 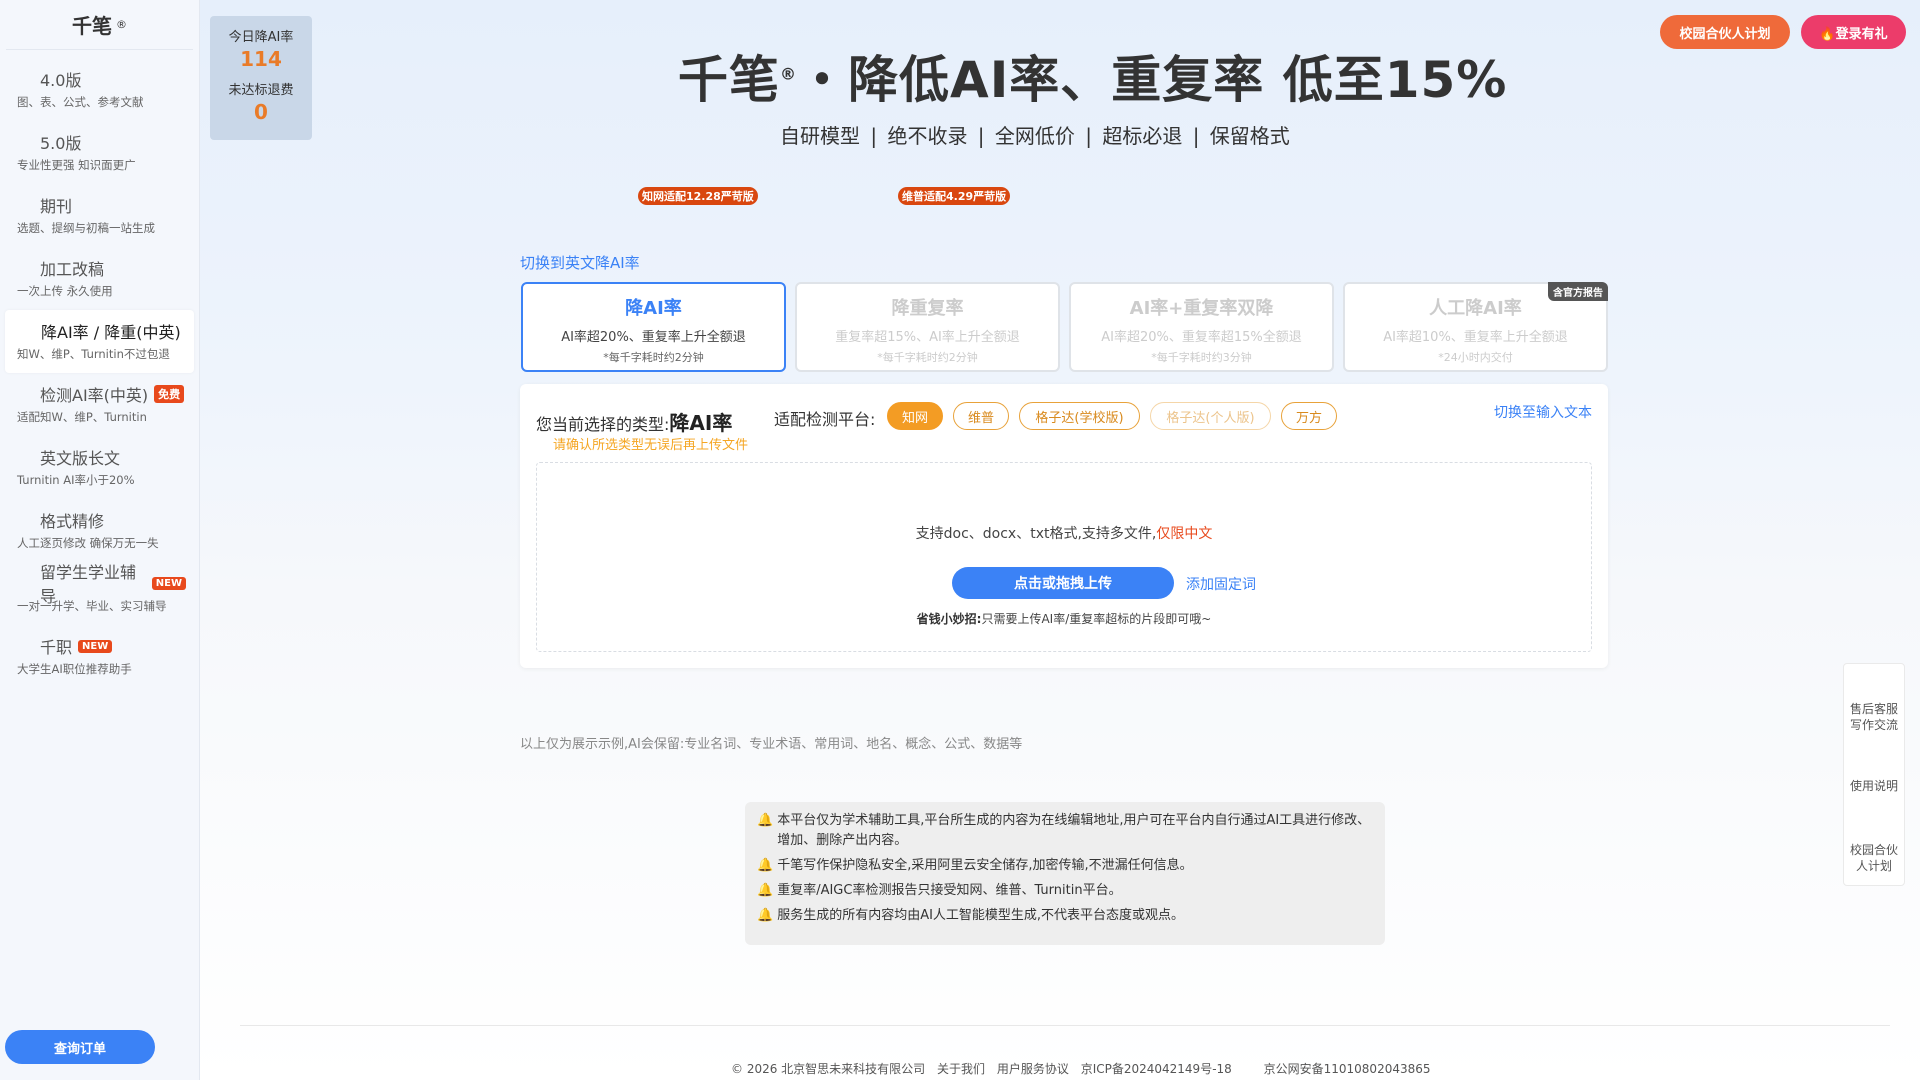 I want to click on selected-type: 您当前选择的类型:降AI率, so click(x=634, y=421).